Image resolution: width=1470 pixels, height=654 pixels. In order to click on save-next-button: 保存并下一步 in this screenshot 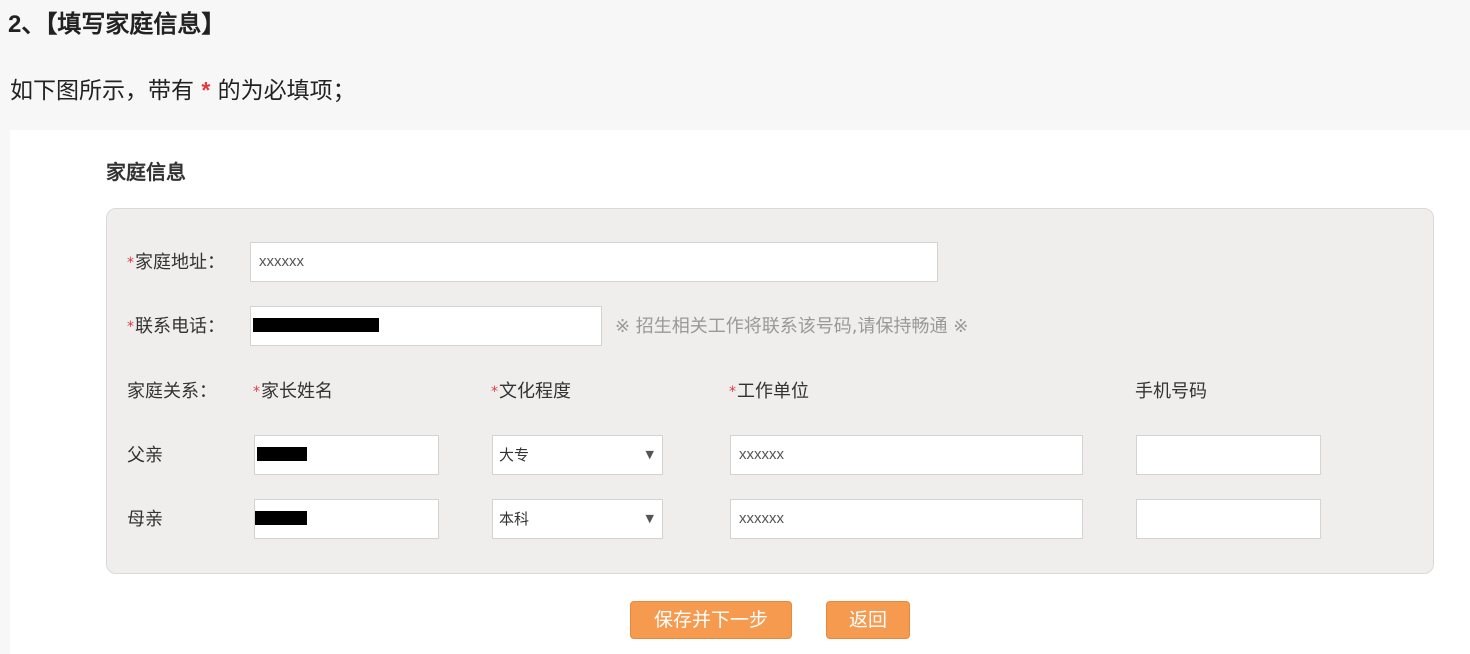, I will do `click(711, 620)`.